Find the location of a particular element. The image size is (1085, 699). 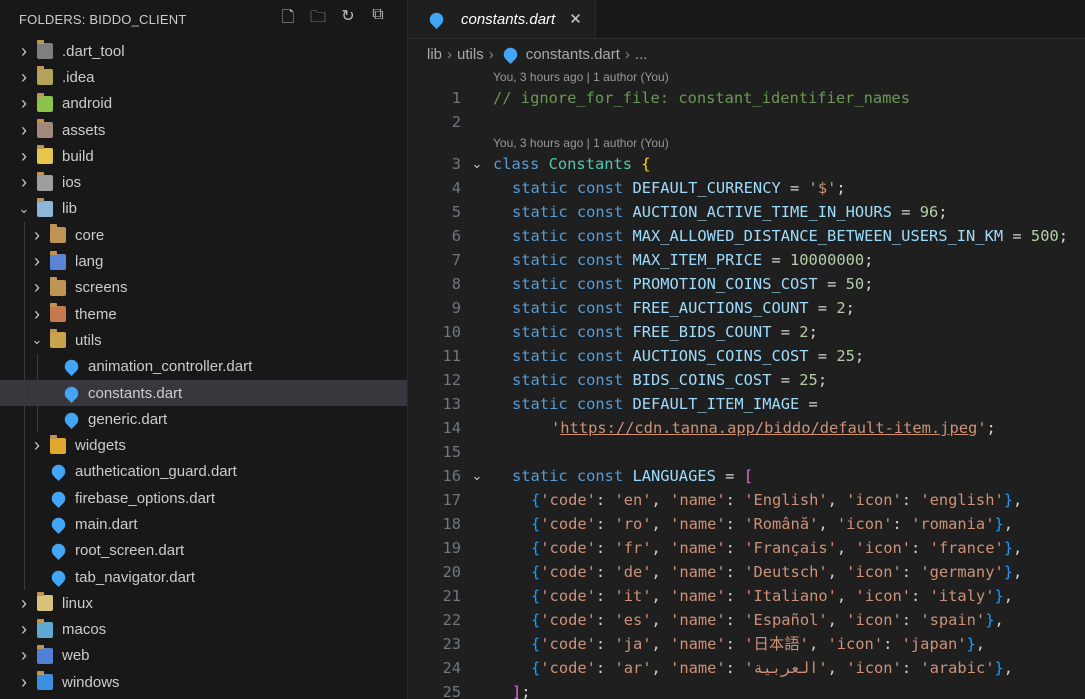

tree-item: › windows is located at coordinates (203, 682).